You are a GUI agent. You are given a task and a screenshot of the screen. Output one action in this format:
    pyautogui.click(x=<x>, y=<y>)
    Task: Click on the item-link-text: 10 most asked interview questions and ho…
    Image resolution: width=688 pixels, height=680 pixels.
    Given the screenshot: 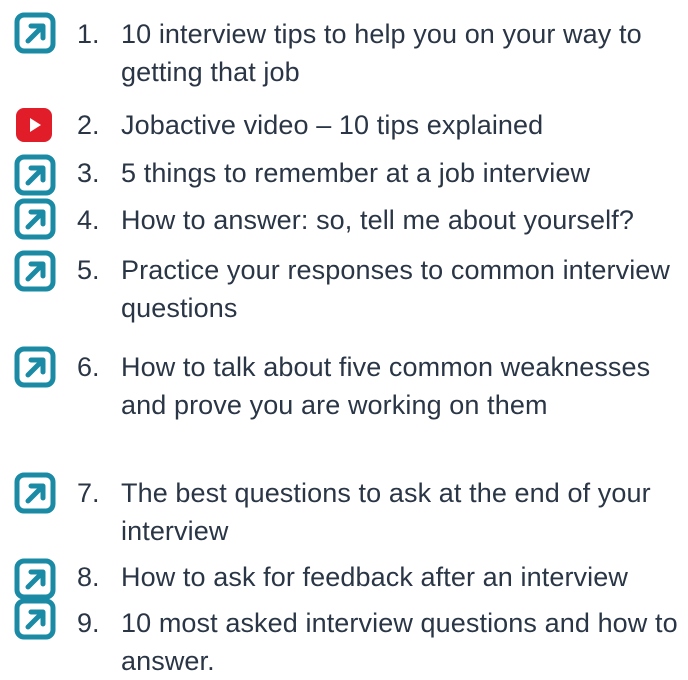 What is the action you would take?
    pyautogui.click(x=401, y=642)
    